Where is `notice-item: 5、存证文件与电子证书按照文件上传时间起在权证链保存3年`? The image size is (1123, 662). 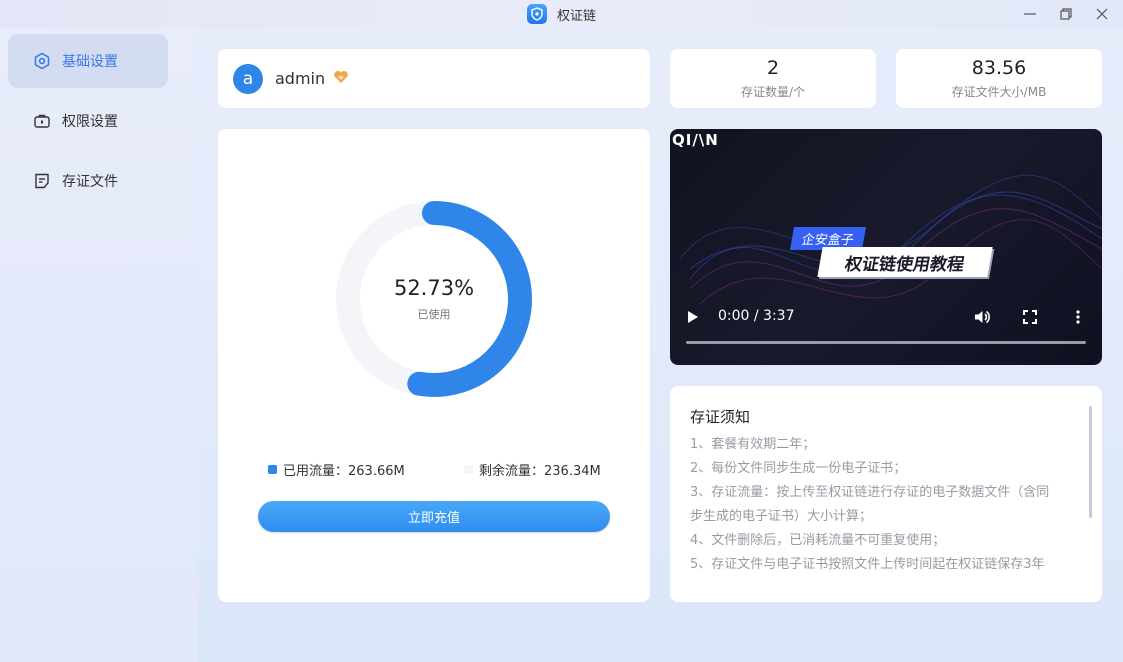
notice-item: 5、存证文件与电子证书按照文件上传时间起在权证链保存3年 is located at coordinates (867, 564).